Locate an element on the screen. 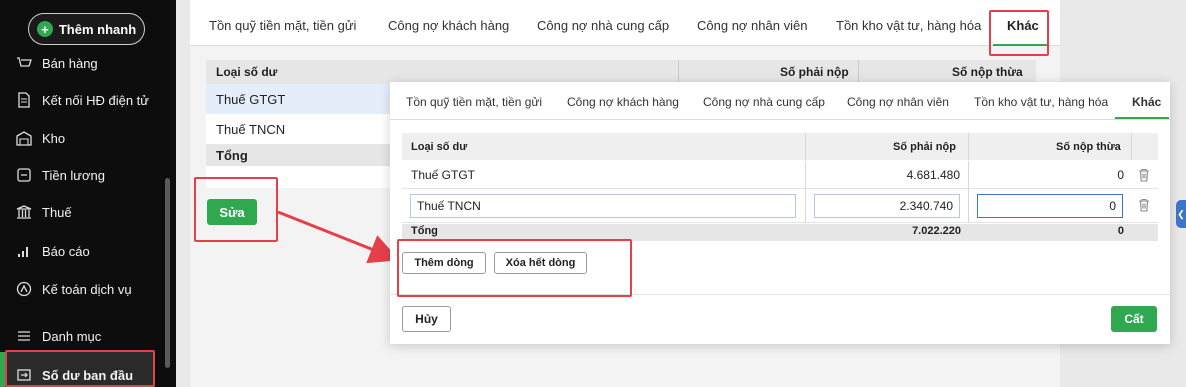 Image resolution: width=1186 pixels, height=387 pixels. cell-overpaid: 0 is located at coordinates (1120, 175).